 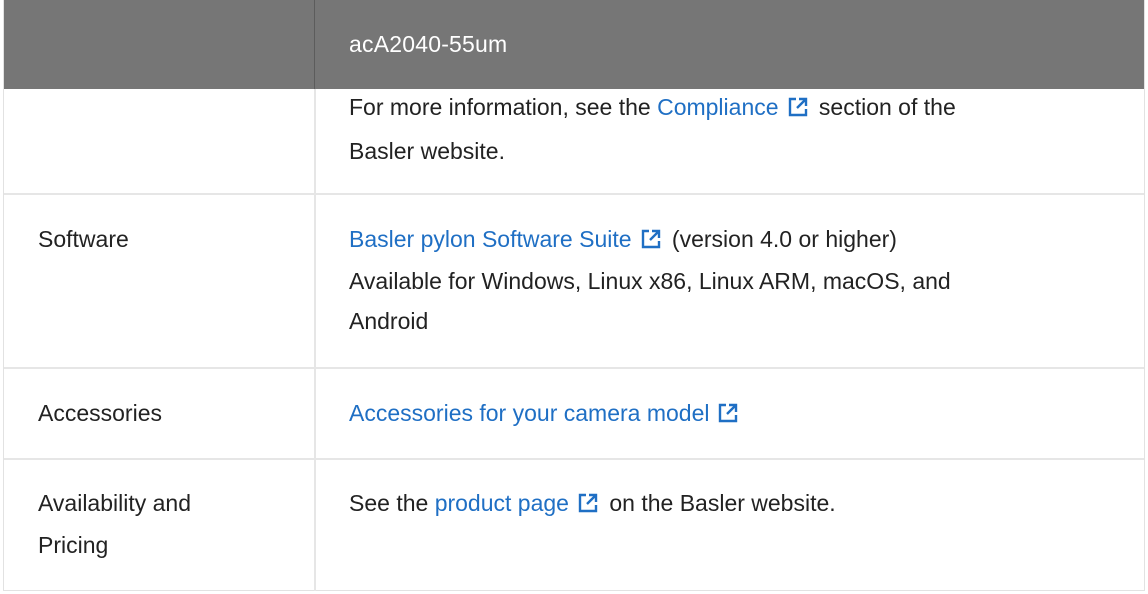 What do you see at coordinates (719, 503) in the screenshot?
I see `availability-text-after: on the Basler website.` at bounding box center [719, 503].